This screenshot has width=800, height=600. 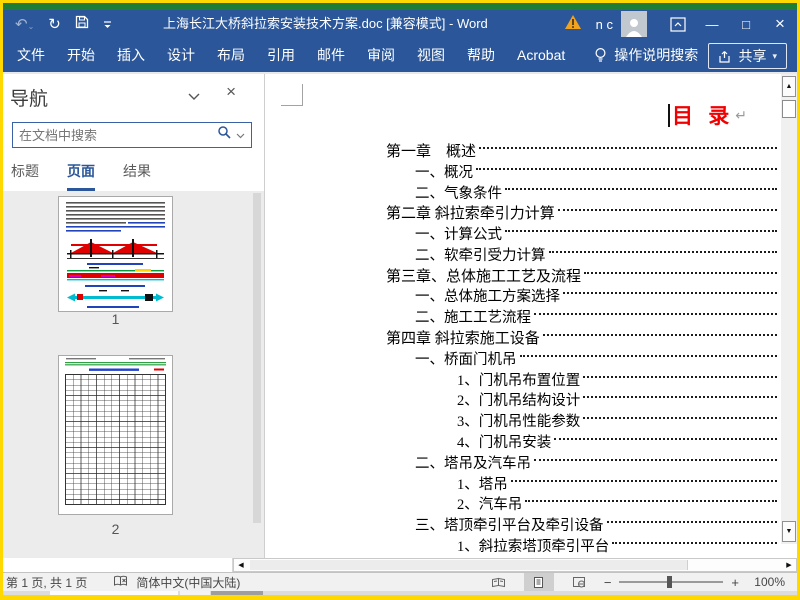 I want to click on ribbon-tab-设计: 设计, so click(x=181, y=55).